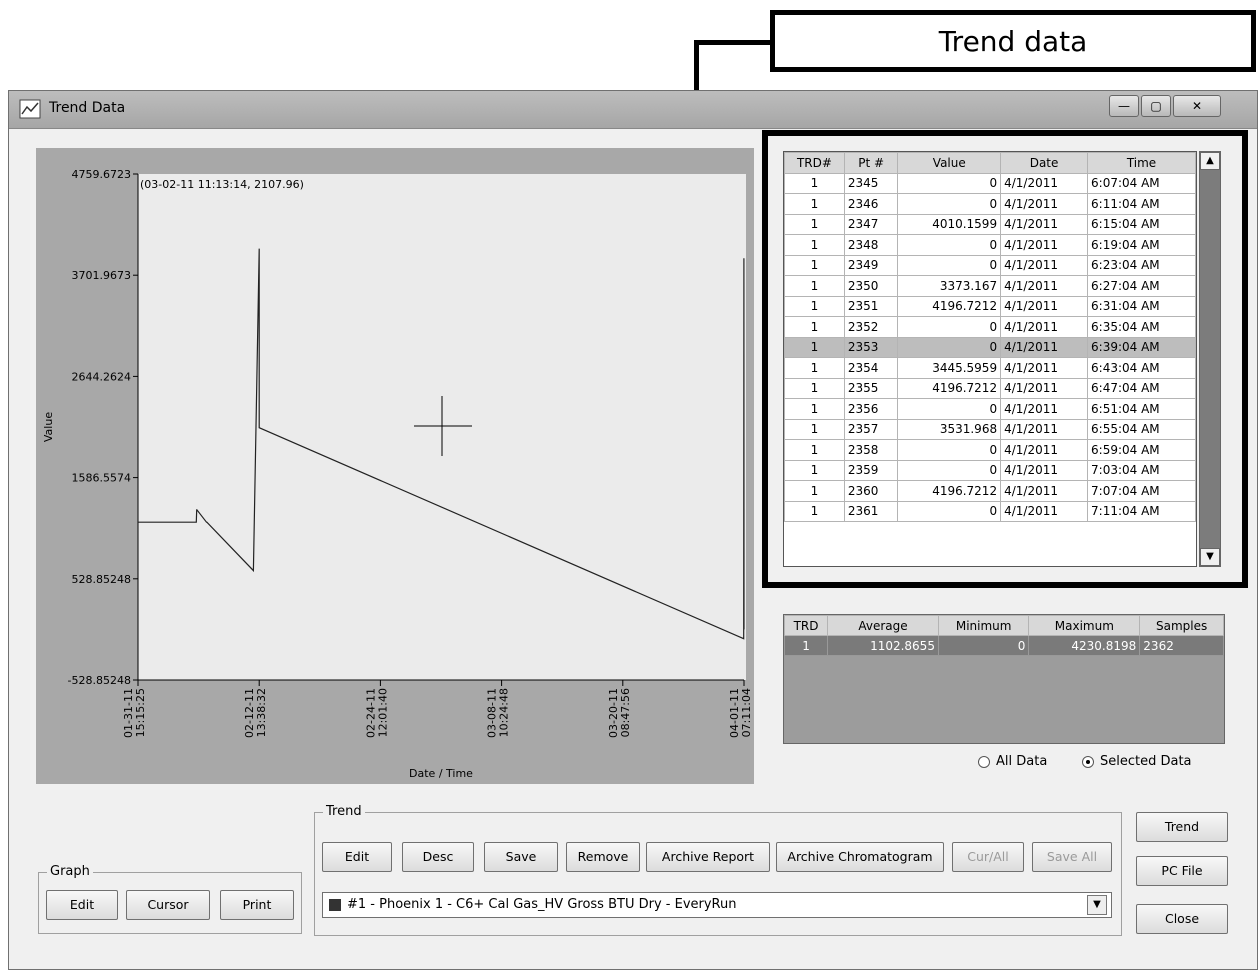  Describe the element at coordinates (1141, 511) in the screenshot. I see `table-cell: 7:11:04 AM` at that location.